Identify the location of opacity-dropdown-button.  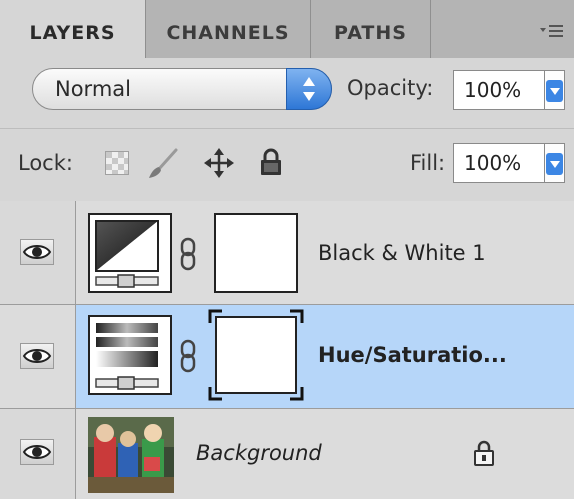
(555, 90).